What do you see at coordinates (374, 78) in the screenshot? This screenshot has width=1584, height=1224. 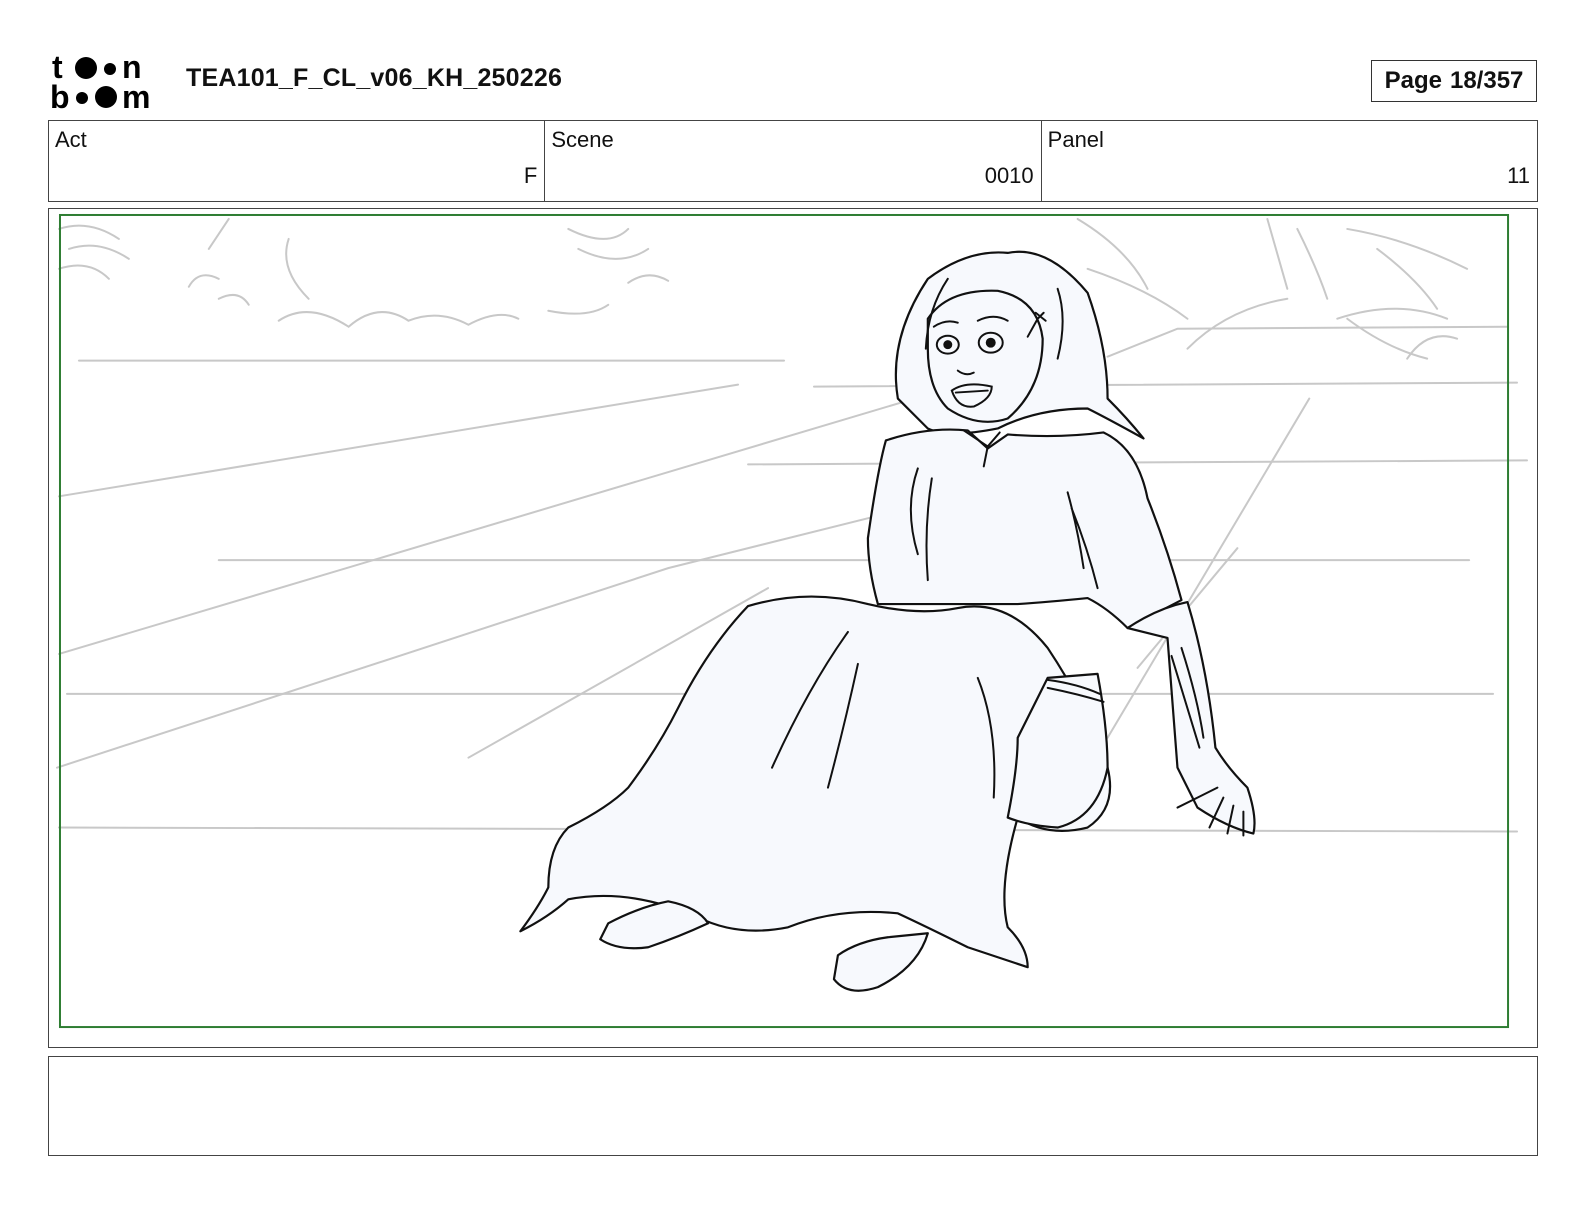 I see `document-title: TEA101_F_CL_v06_KH_250226` at bounding box center [374, 78].